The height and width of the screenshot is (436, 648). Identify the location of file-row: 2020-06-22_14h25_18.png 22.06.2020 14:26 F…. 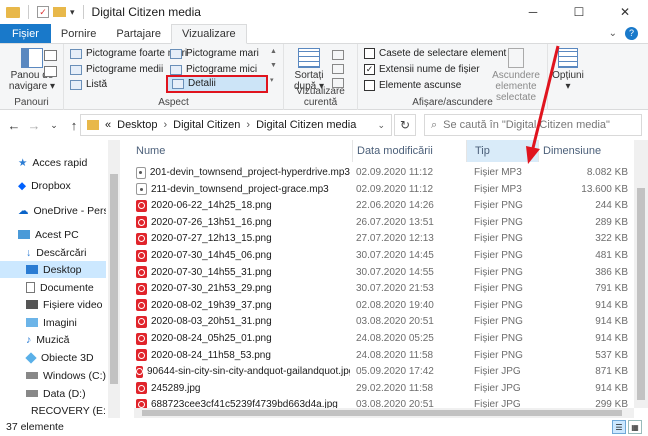
(384, 205).